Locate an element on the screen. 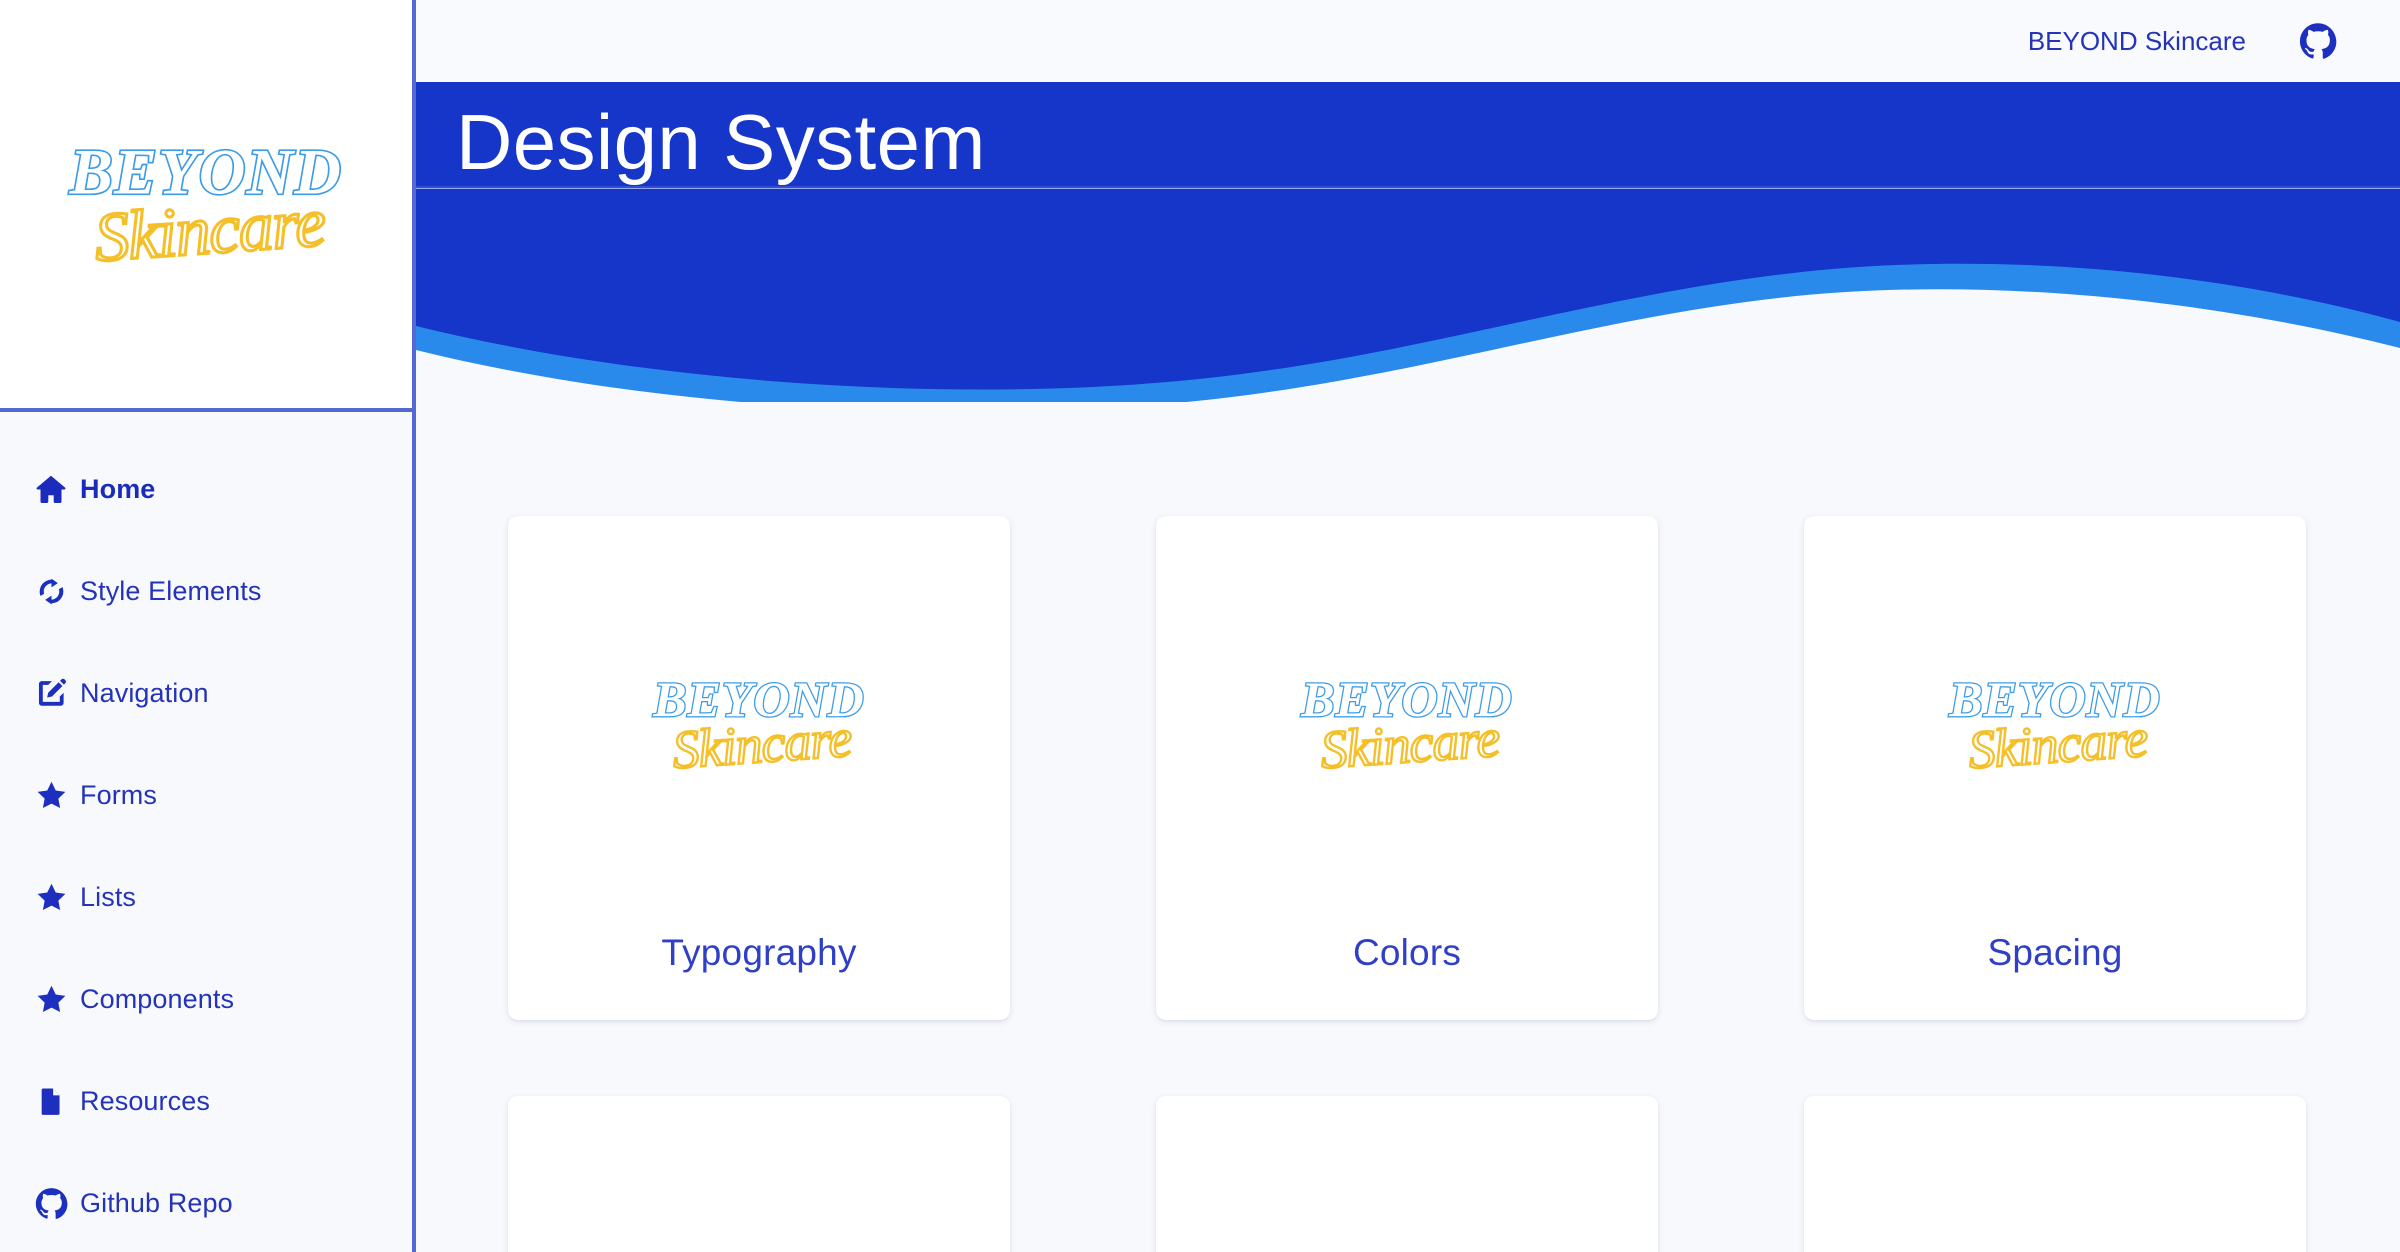  sidebar-item-label: Home is located at coordinates (118, 488).